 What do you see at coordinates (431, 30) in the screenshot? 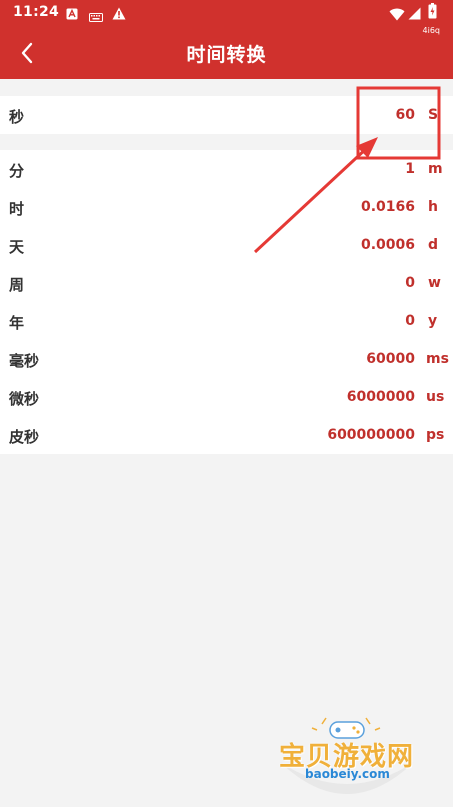
I see `network-speed: 4i6q` at bounding box center [431, 30].